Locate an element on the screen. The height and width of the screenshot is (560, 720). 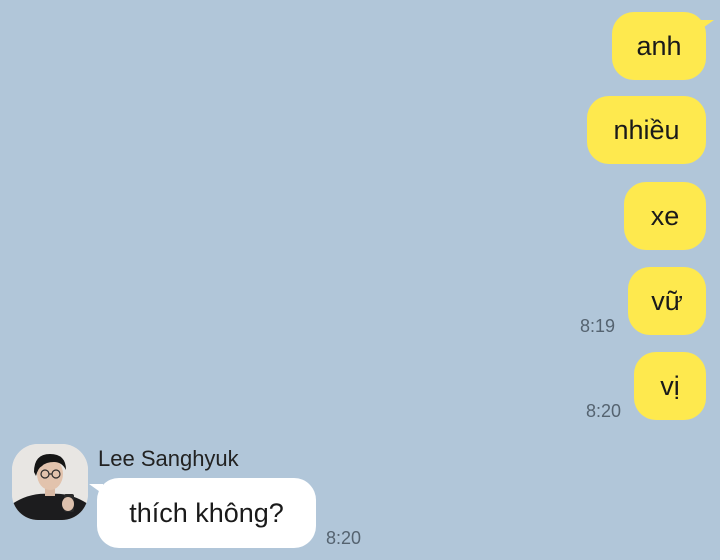
message-text: vữ is located at coordinates (667, 300).